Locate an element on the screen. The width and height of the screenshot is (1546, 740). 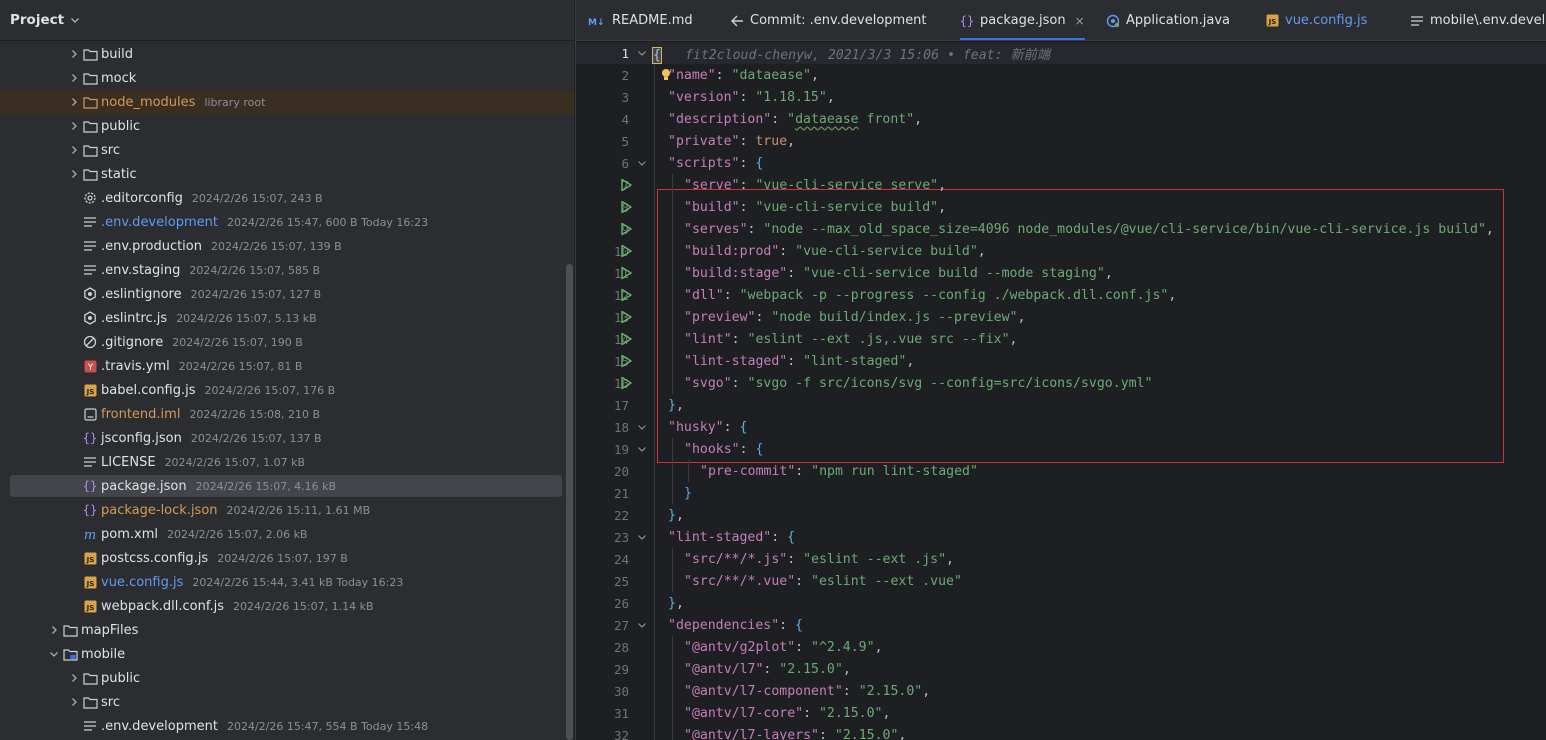
tree-item: mapFiles is located at coordinates (287, 630).